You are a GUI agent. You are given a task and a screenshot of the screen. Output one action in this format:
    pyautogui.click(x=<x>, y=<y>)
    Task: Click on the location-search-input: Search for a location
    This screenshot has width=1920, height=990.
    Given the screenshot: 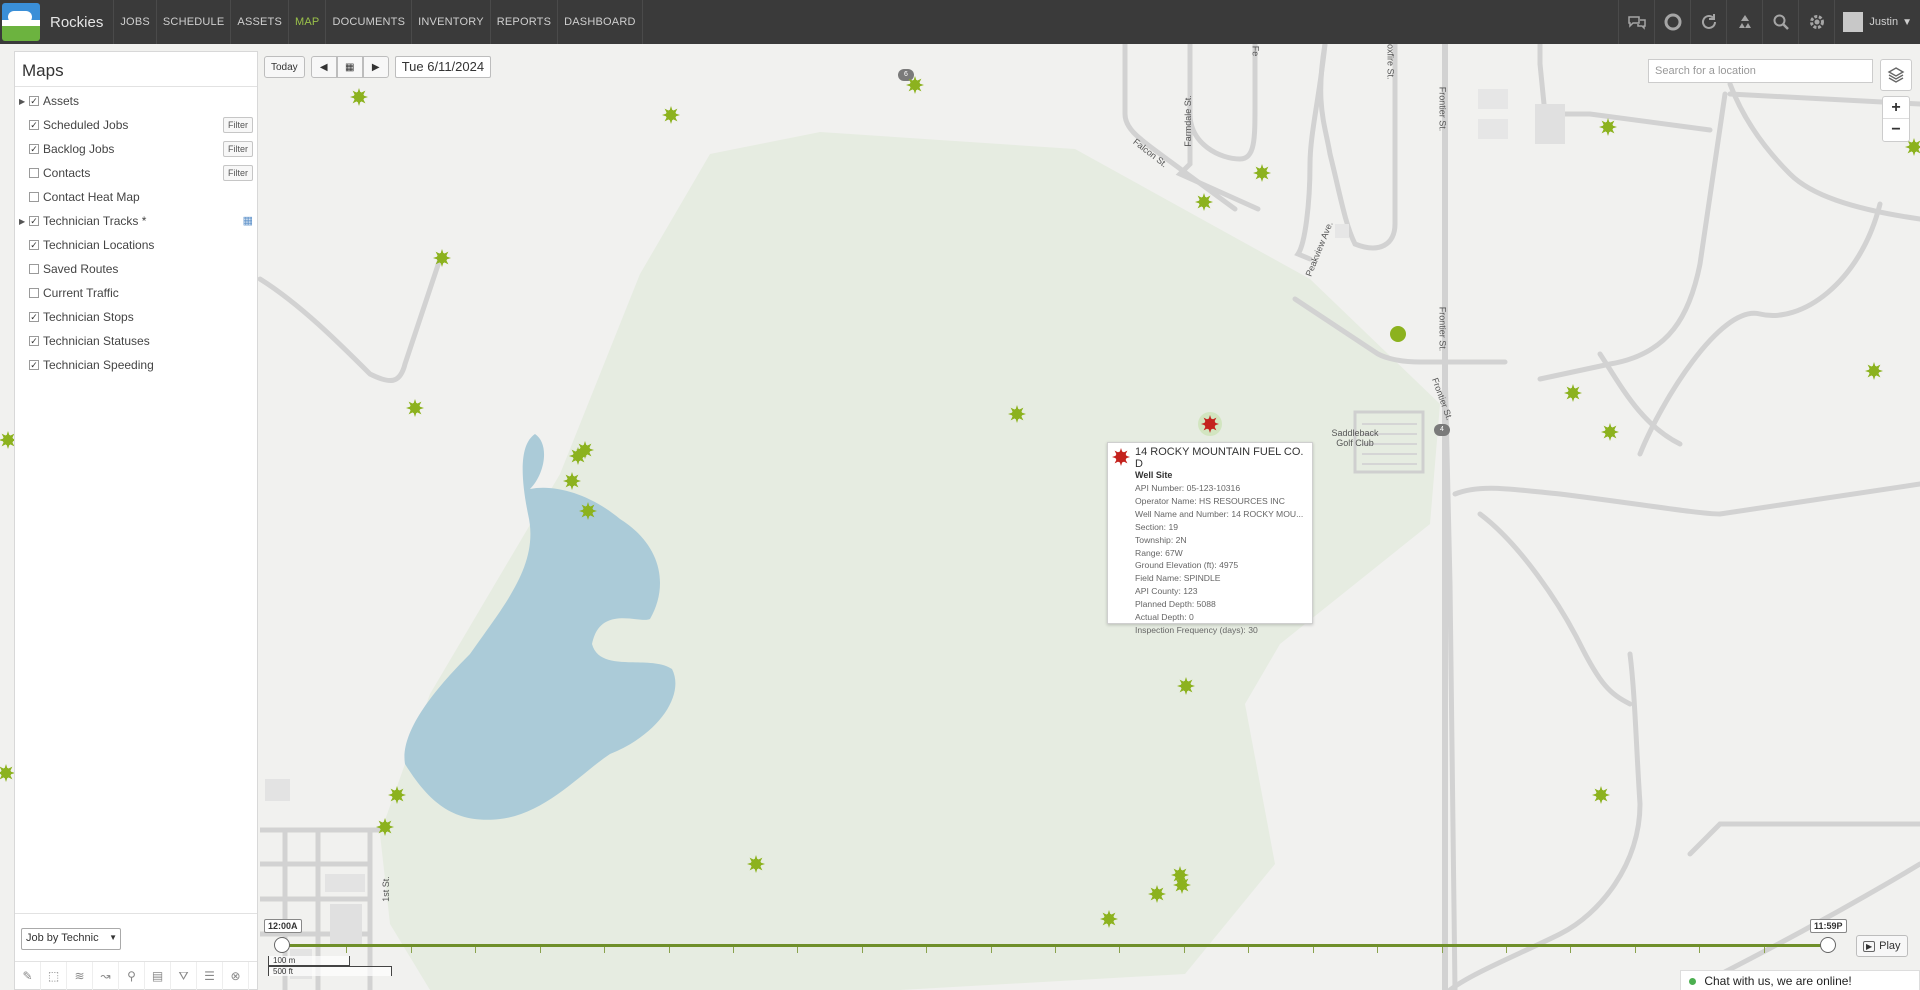 What is the action you would take?
    pyautogui.click(x=1760, y=71)
    